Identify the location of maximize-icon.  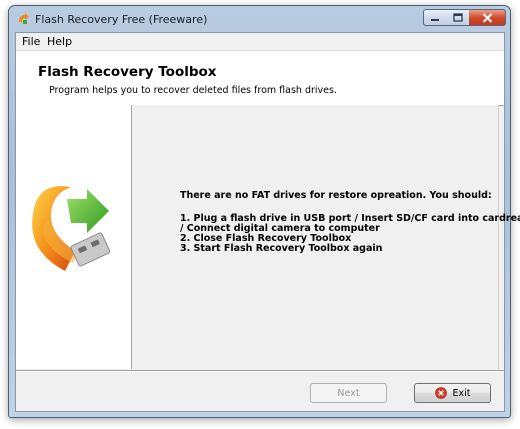
(457, 17).